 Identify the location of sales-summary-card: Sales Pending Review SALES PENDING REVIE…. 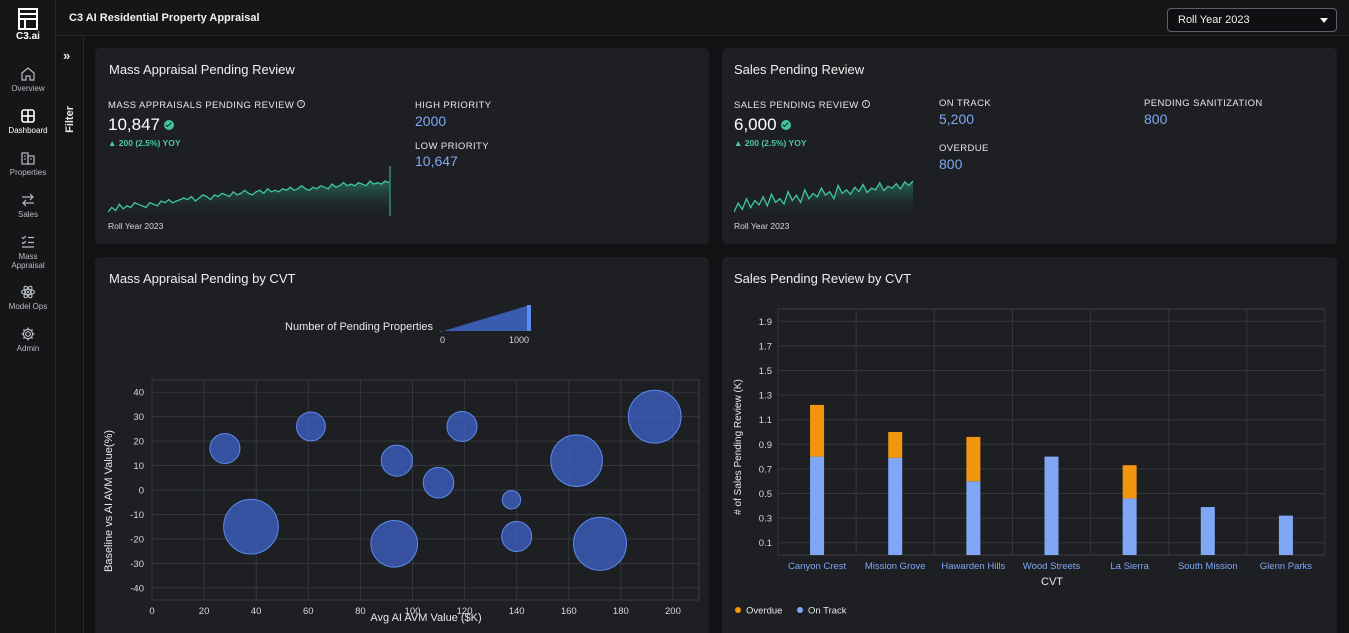
(1029, 146).